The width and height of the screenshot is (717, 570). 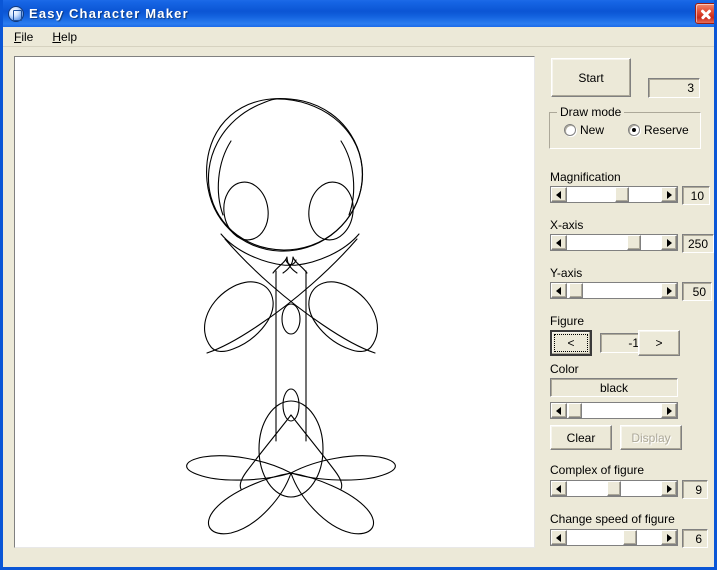 I want to click on window-controls, so click(x=704, y=13).